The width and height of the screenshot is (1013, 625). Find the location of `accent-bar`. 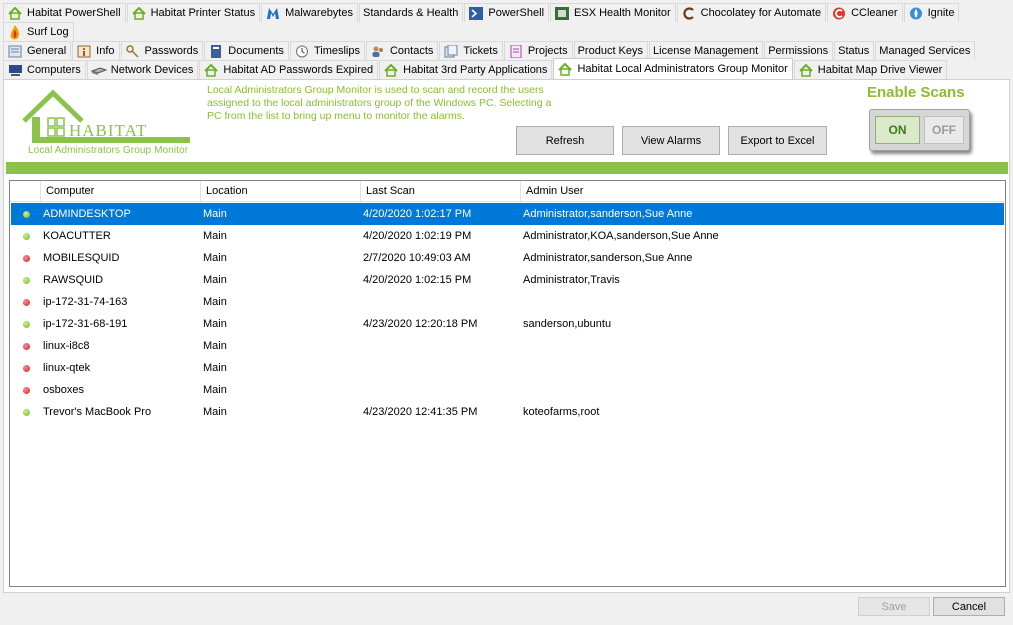

accent-bar is located at coordinates (507, 168).